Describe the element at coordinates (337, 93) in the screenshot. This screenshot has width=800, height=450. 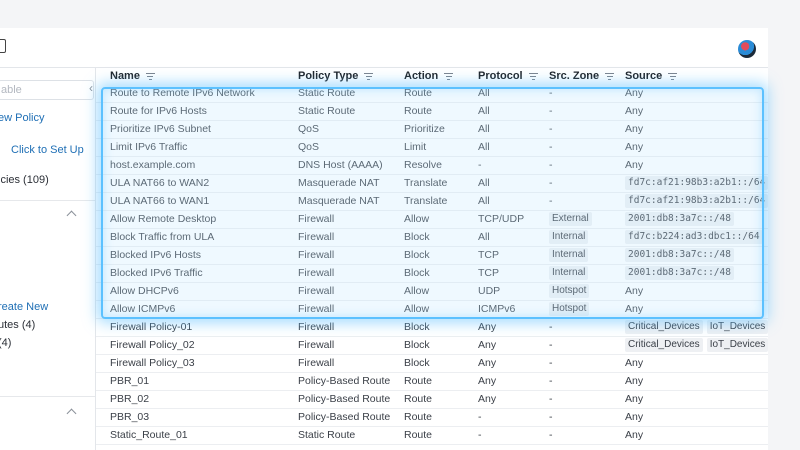
I see `cell-policy-type: Static Route` at that location.